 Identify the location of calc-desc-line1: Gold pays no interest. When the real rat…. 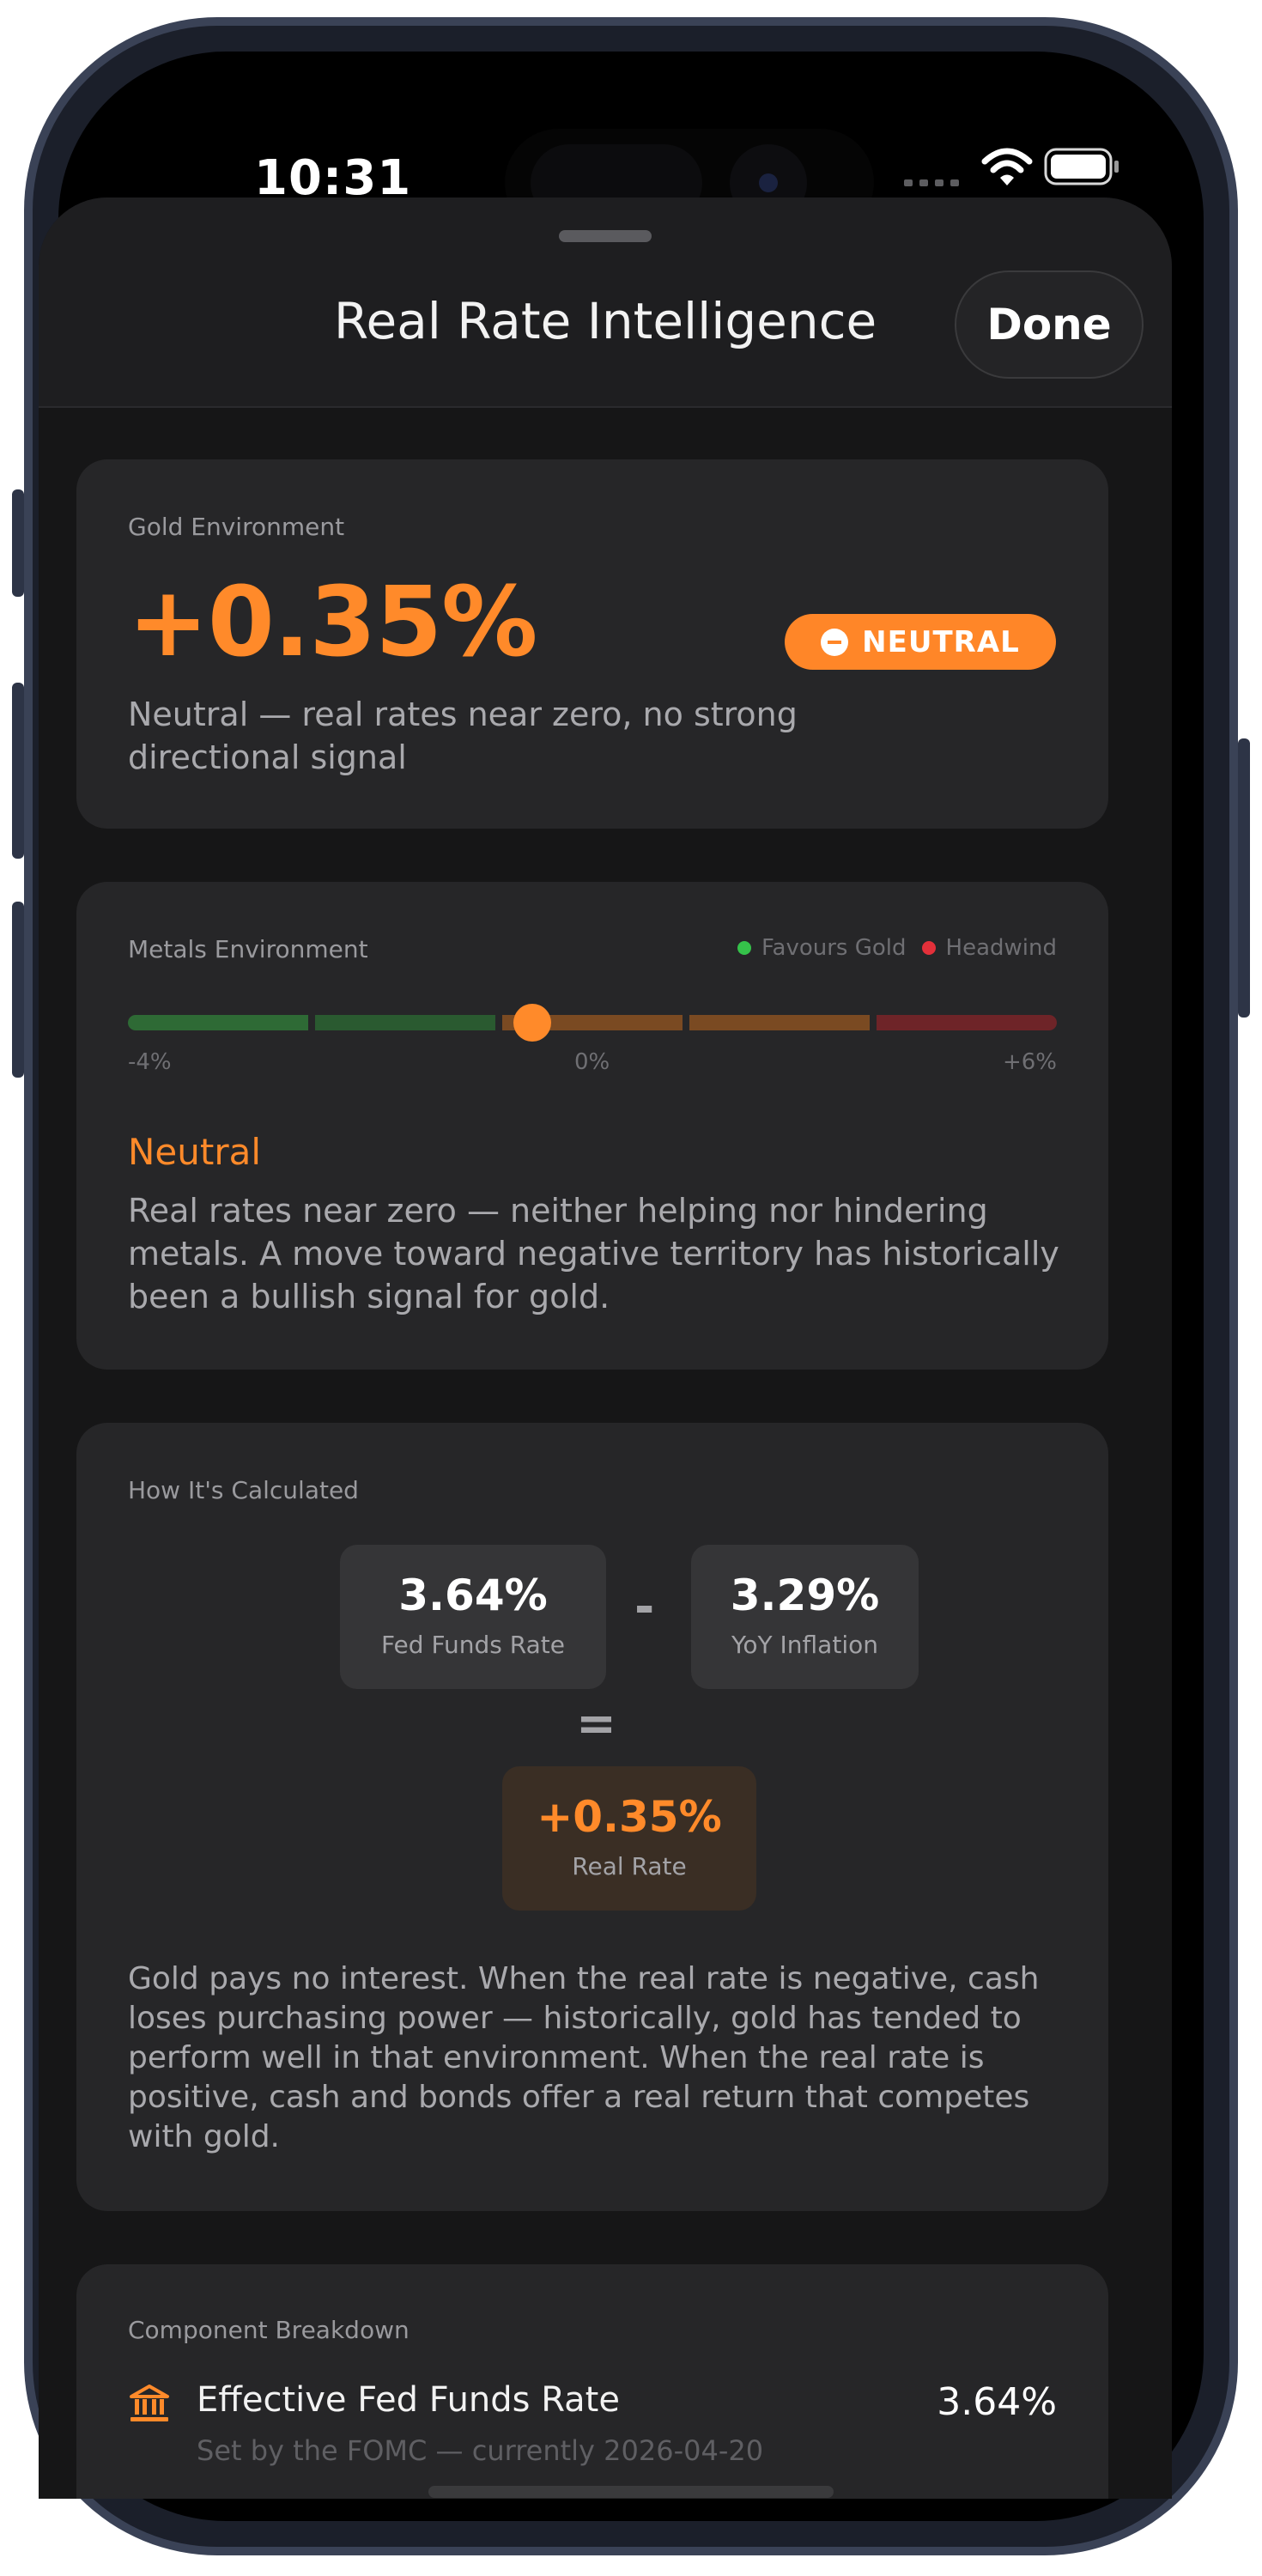
(584, 1978).